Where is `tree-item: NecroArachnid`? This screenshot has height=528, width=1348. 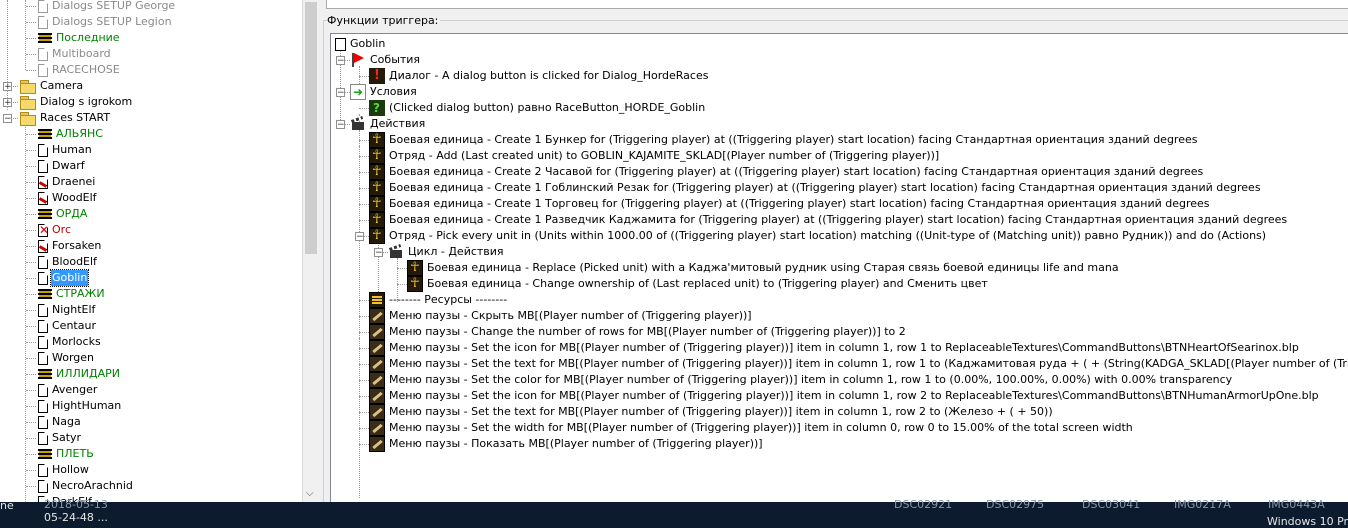
tree-item: NecroArachnid is located at coordinates (86, 486).